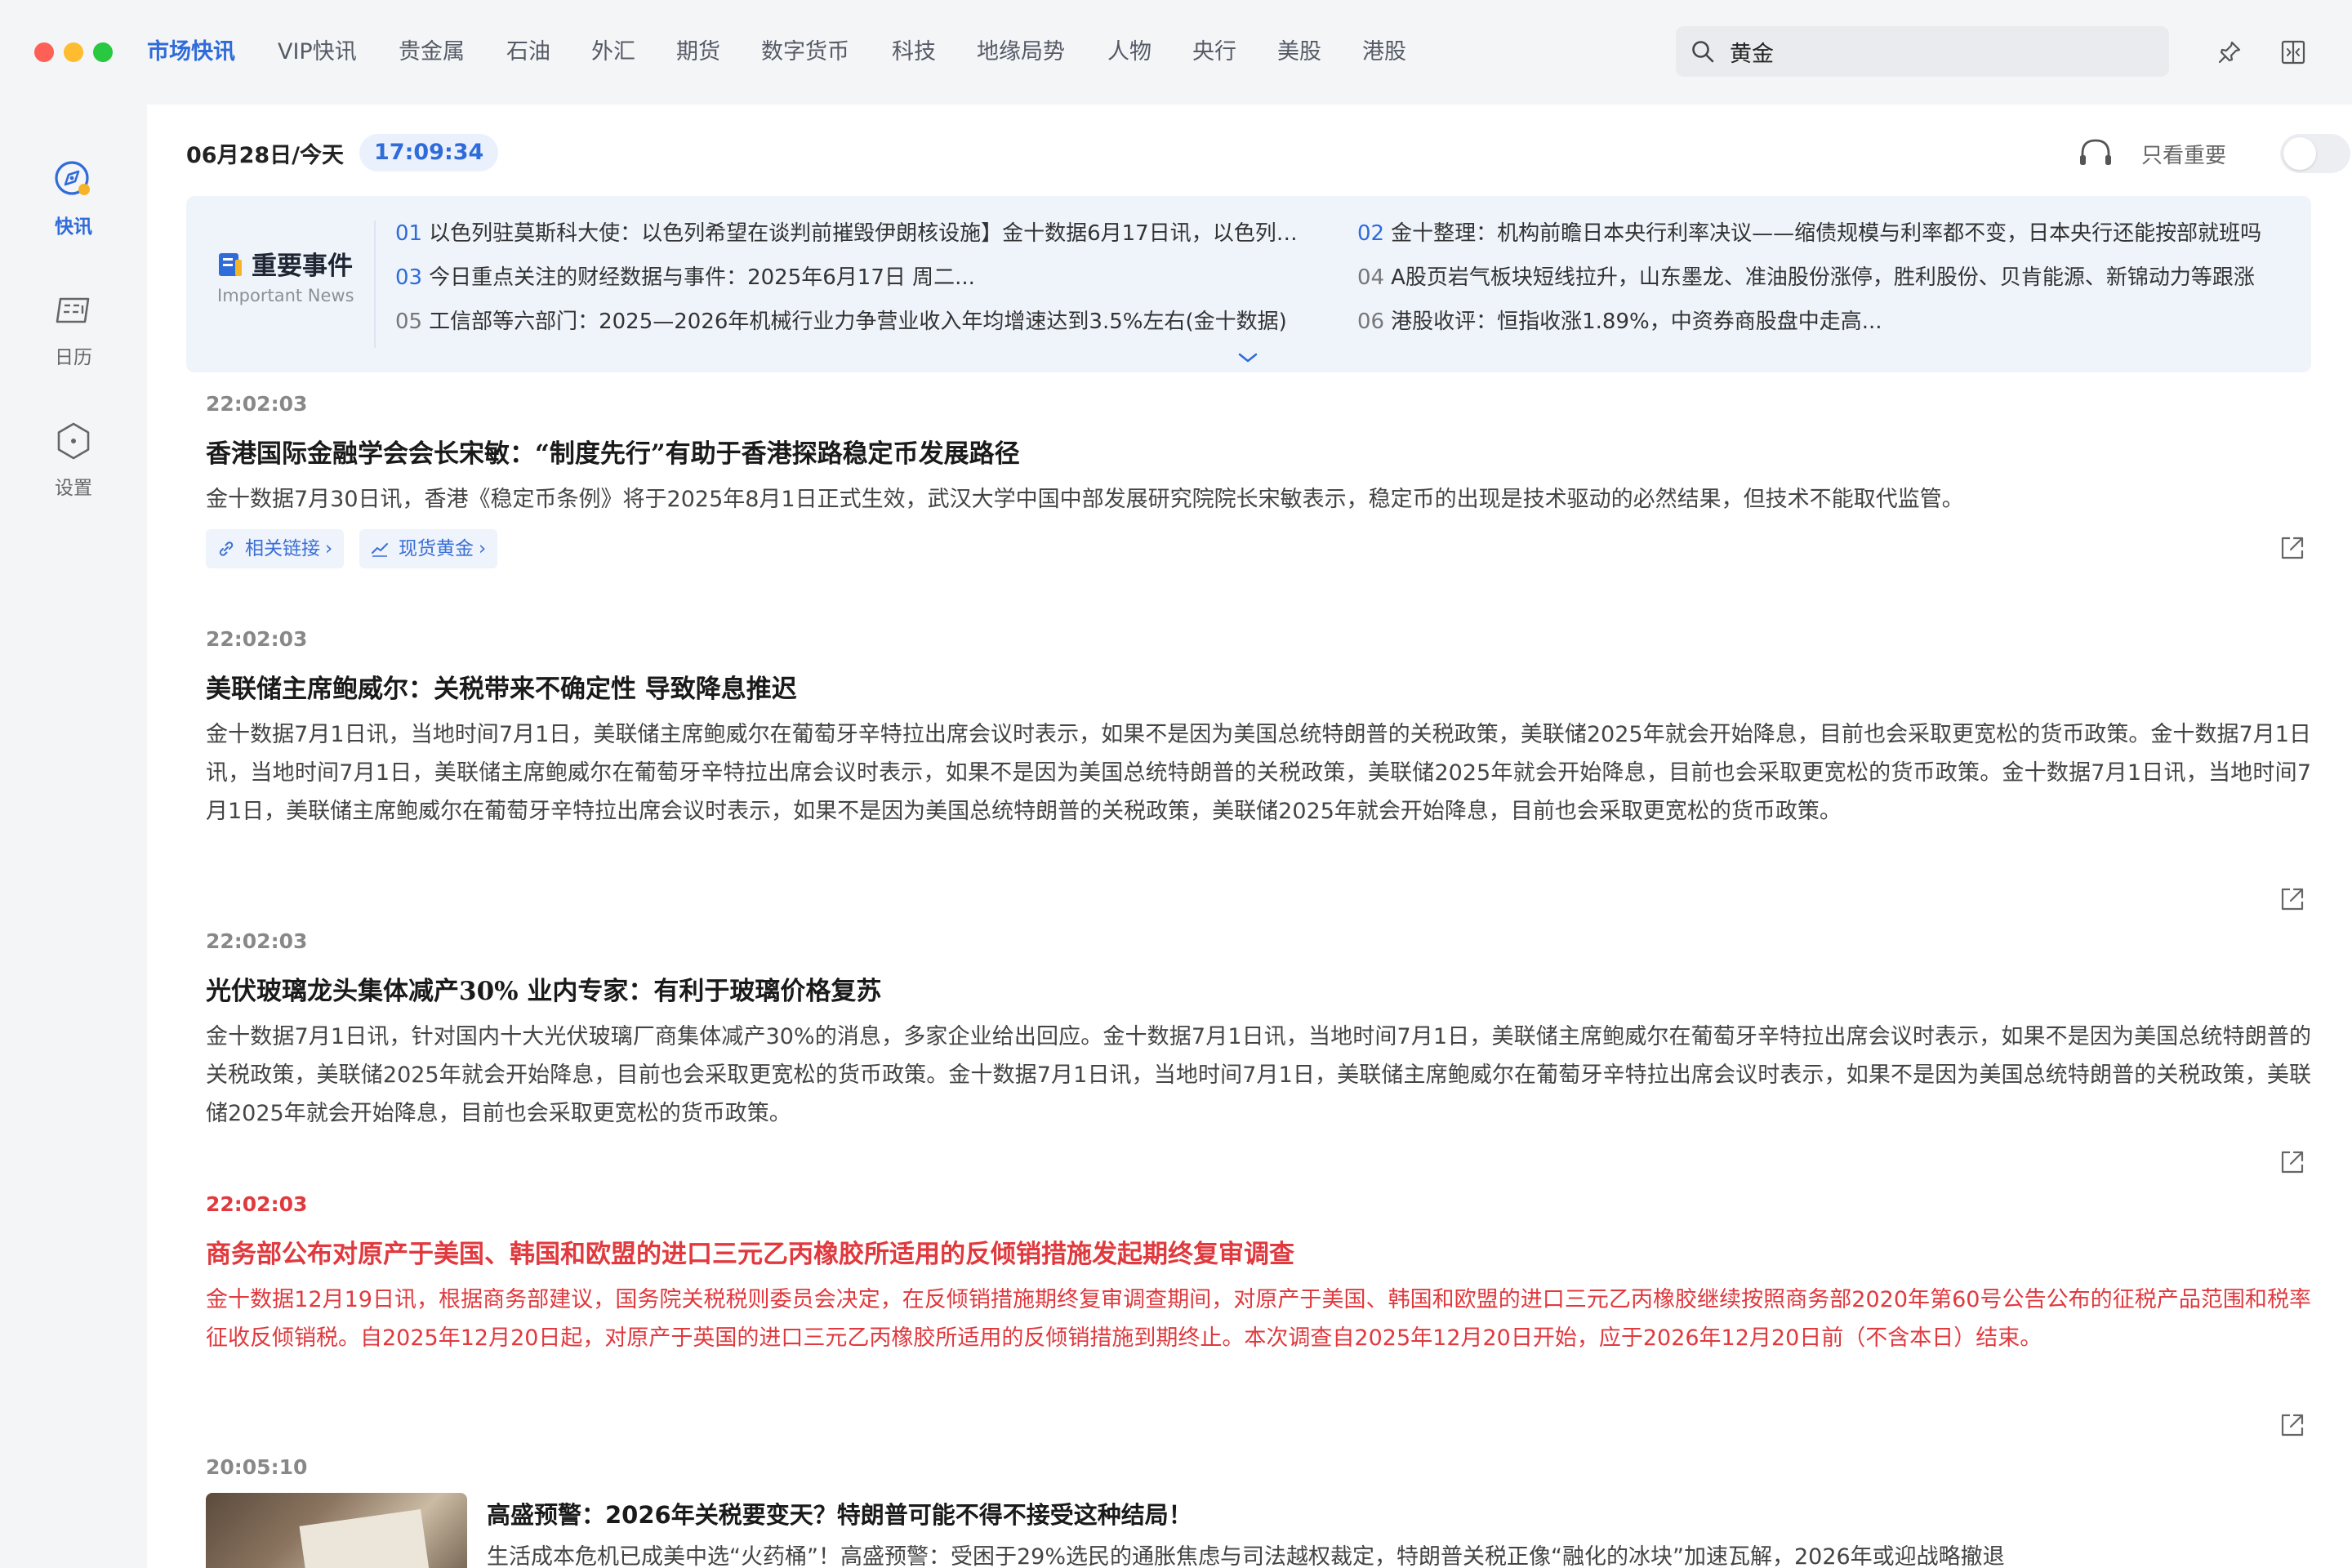  I want to click on tab-precious-metals: 贵金属, so click(432, 53).